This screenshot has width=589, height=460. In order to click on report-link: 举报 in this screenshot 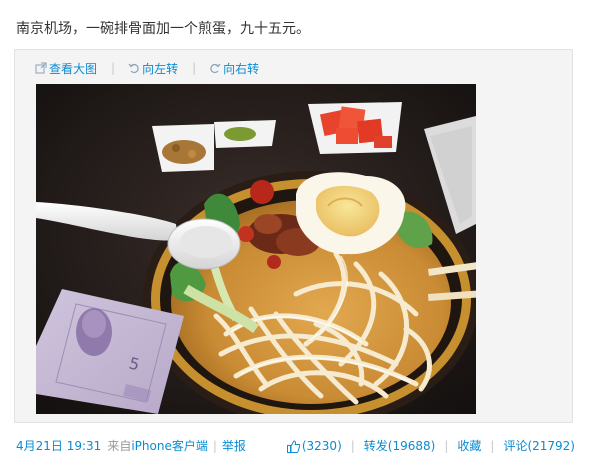, I will do `click(234, 446)`.